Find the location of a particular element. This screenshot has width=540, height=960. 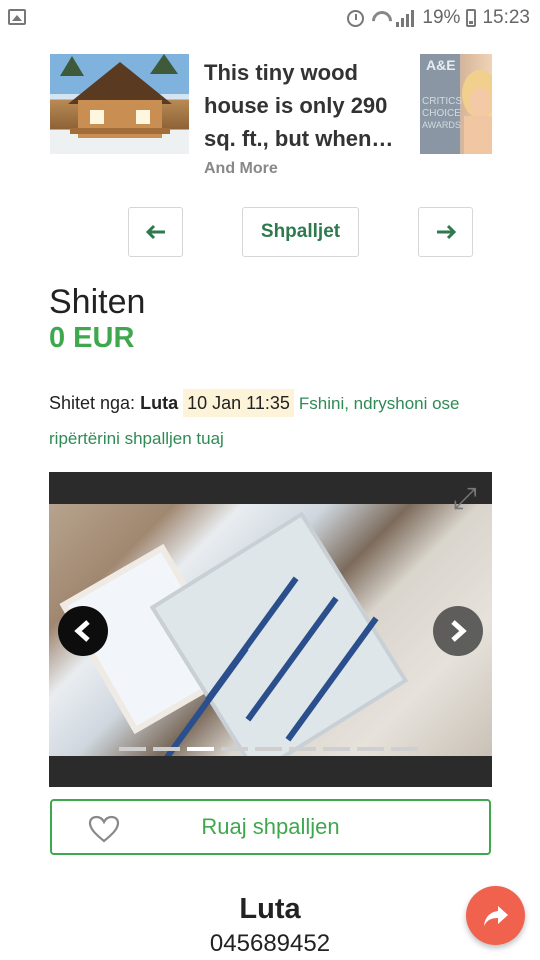

svg-text: CRITICS is located at coordinates (442, 101).